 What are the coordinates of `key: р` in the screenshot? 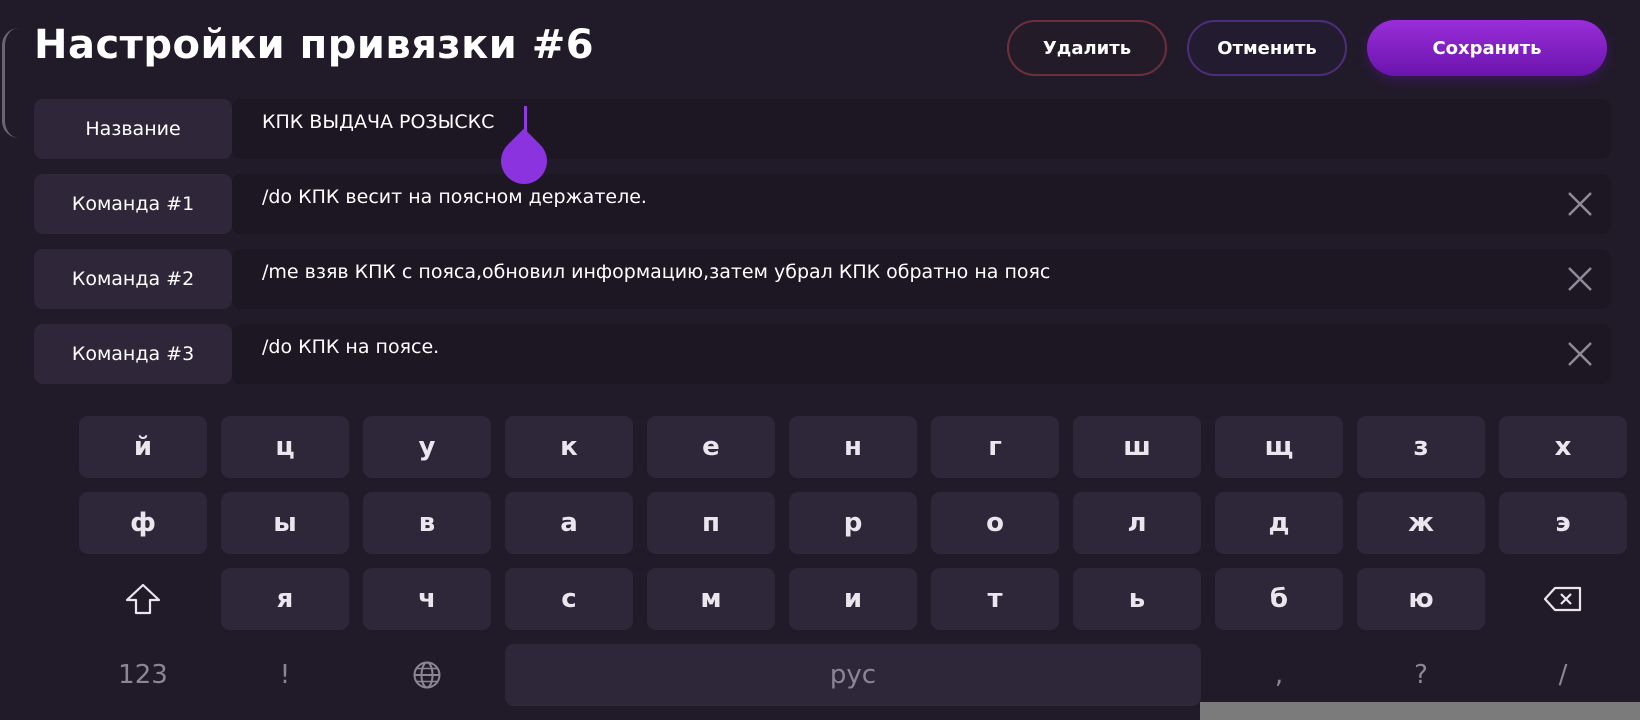 It's located at (853, 523).